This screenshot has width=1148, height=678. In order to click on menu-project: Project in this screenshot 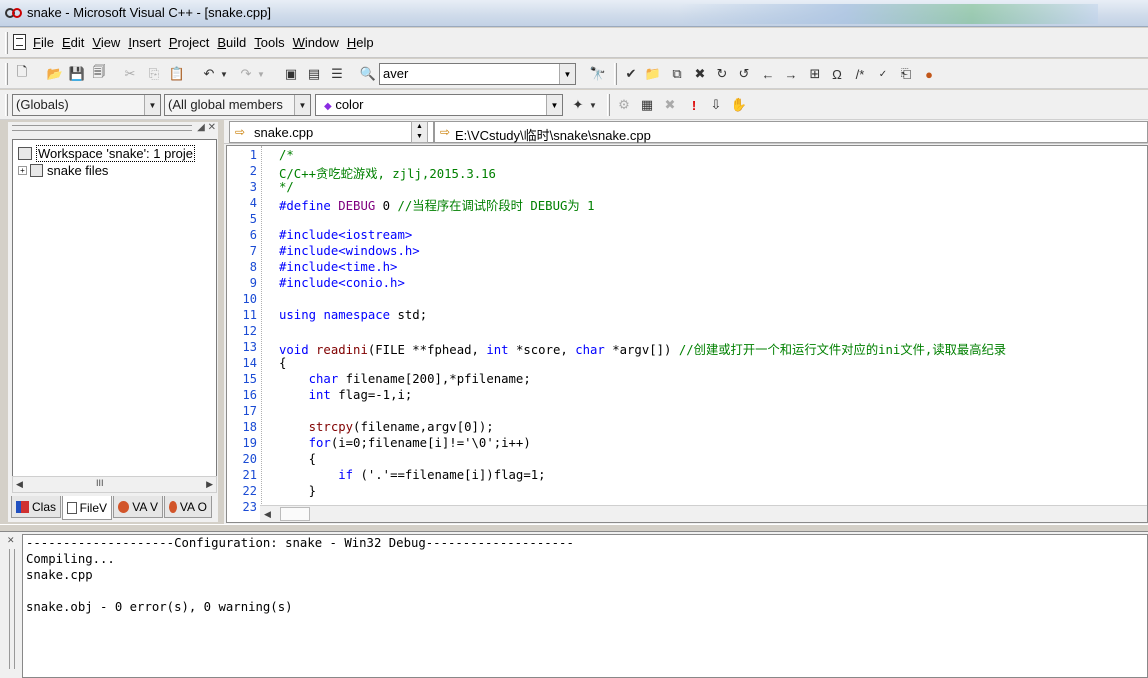, I will do `click(189, 42)`.